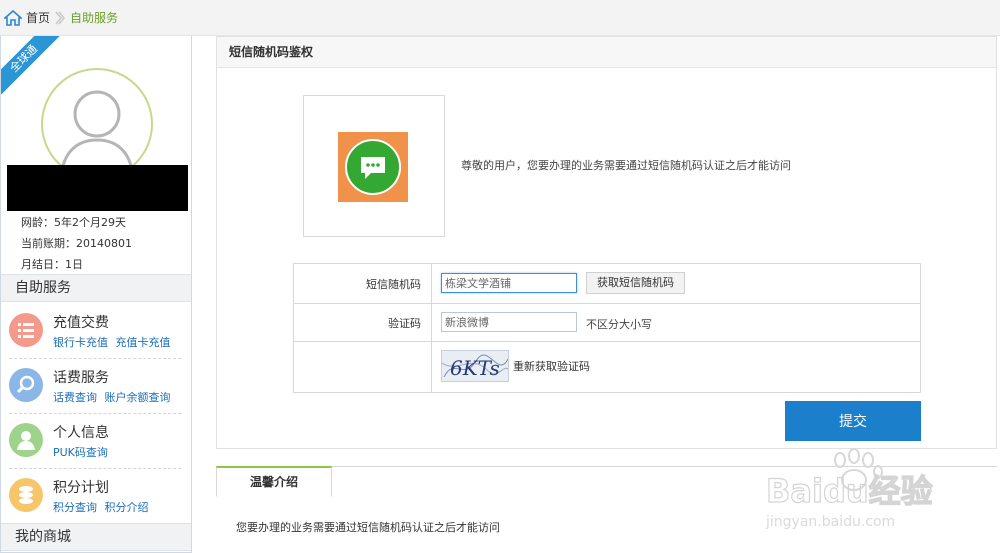 The image size is (1000, 553). Describe the element at coordinates (81, 433) in the screenshot. I see `menu-title: 个人信息` at that location.